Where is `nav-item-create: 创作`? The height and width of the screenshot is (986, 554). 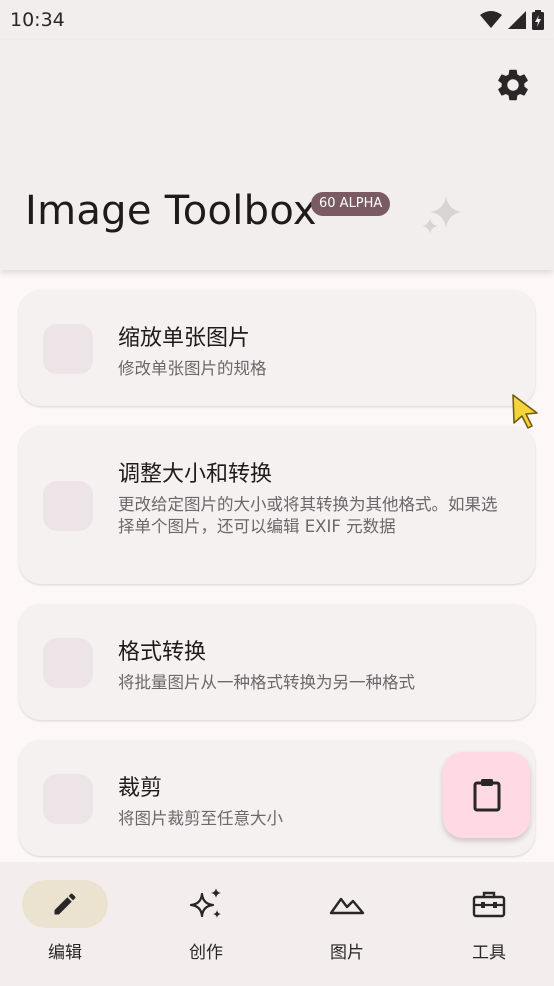 nav-item-create: 创作 is located at coordinates (206, 921).